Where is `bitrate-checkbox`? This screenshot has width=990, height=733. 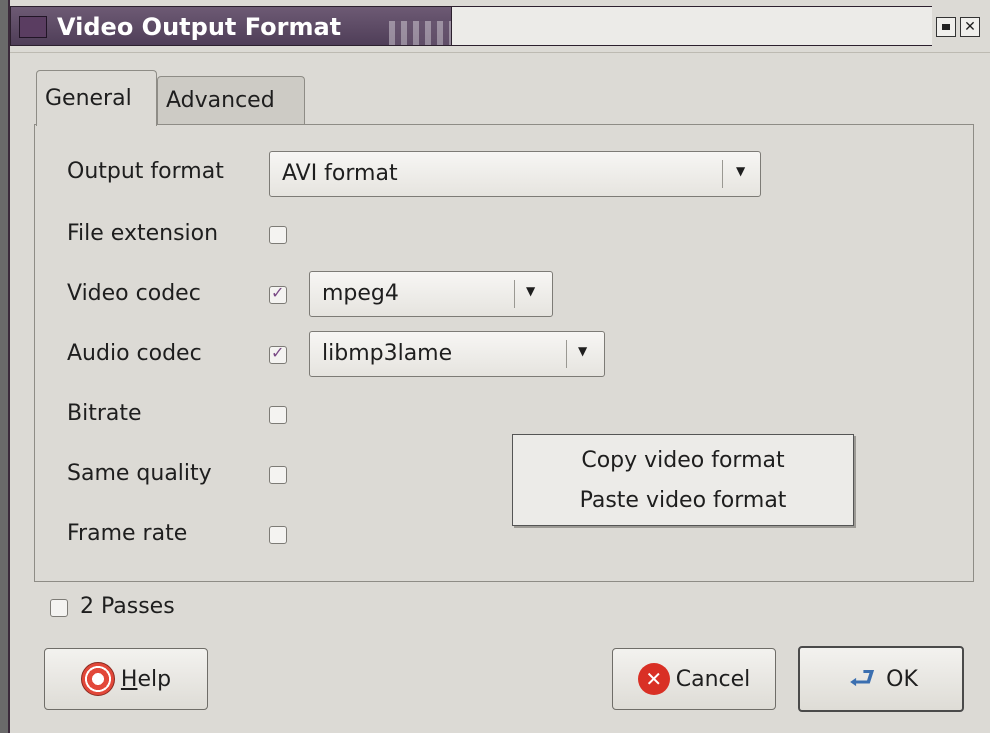 bitrate-checkbox is located at coordinates (278, 415).